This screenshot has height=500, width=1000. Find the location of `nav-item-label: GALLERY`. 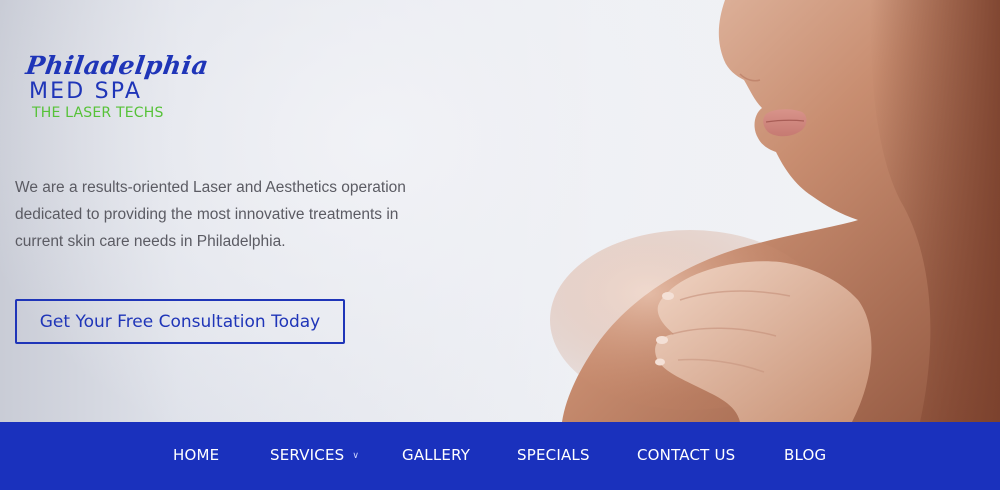

nav-item-label: GALLERY is located at coordinates (436, 455).